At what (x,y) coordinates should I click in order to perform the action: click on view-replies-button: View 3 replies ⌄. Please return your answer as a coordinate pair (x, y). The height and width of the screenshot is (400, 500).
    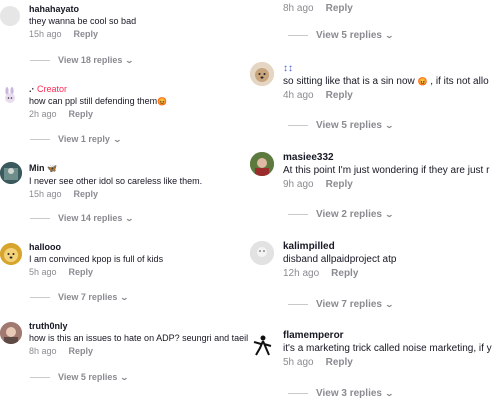
    Looking at the image, I should click on (341, 393).